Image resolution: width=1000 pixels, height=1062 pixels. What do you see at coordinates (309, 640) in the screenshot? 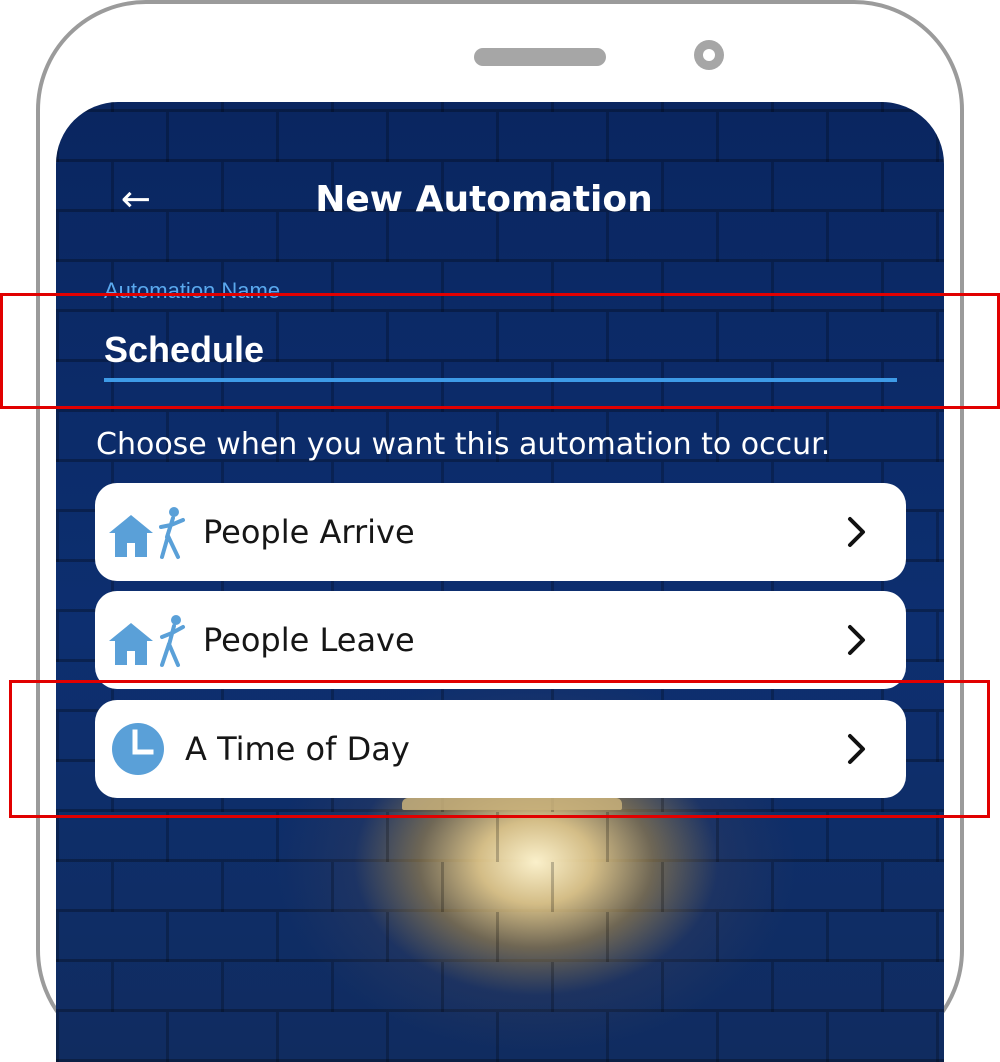
I see `option-label: People Leave` at bounding box center [309, 640].